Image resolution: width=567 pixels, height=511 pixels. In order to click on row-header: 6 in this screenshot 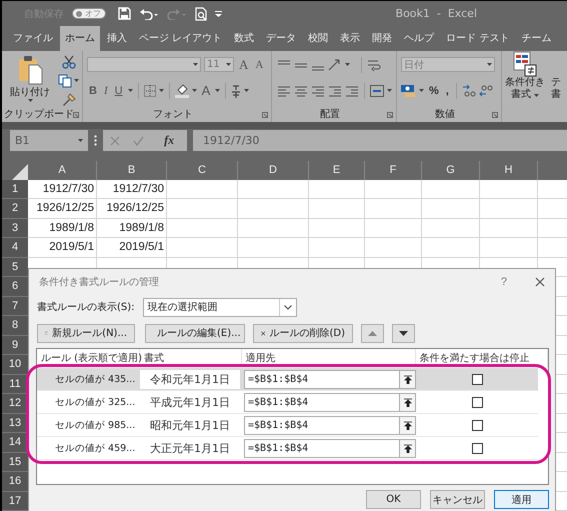, I will do `click(15, 286)`.